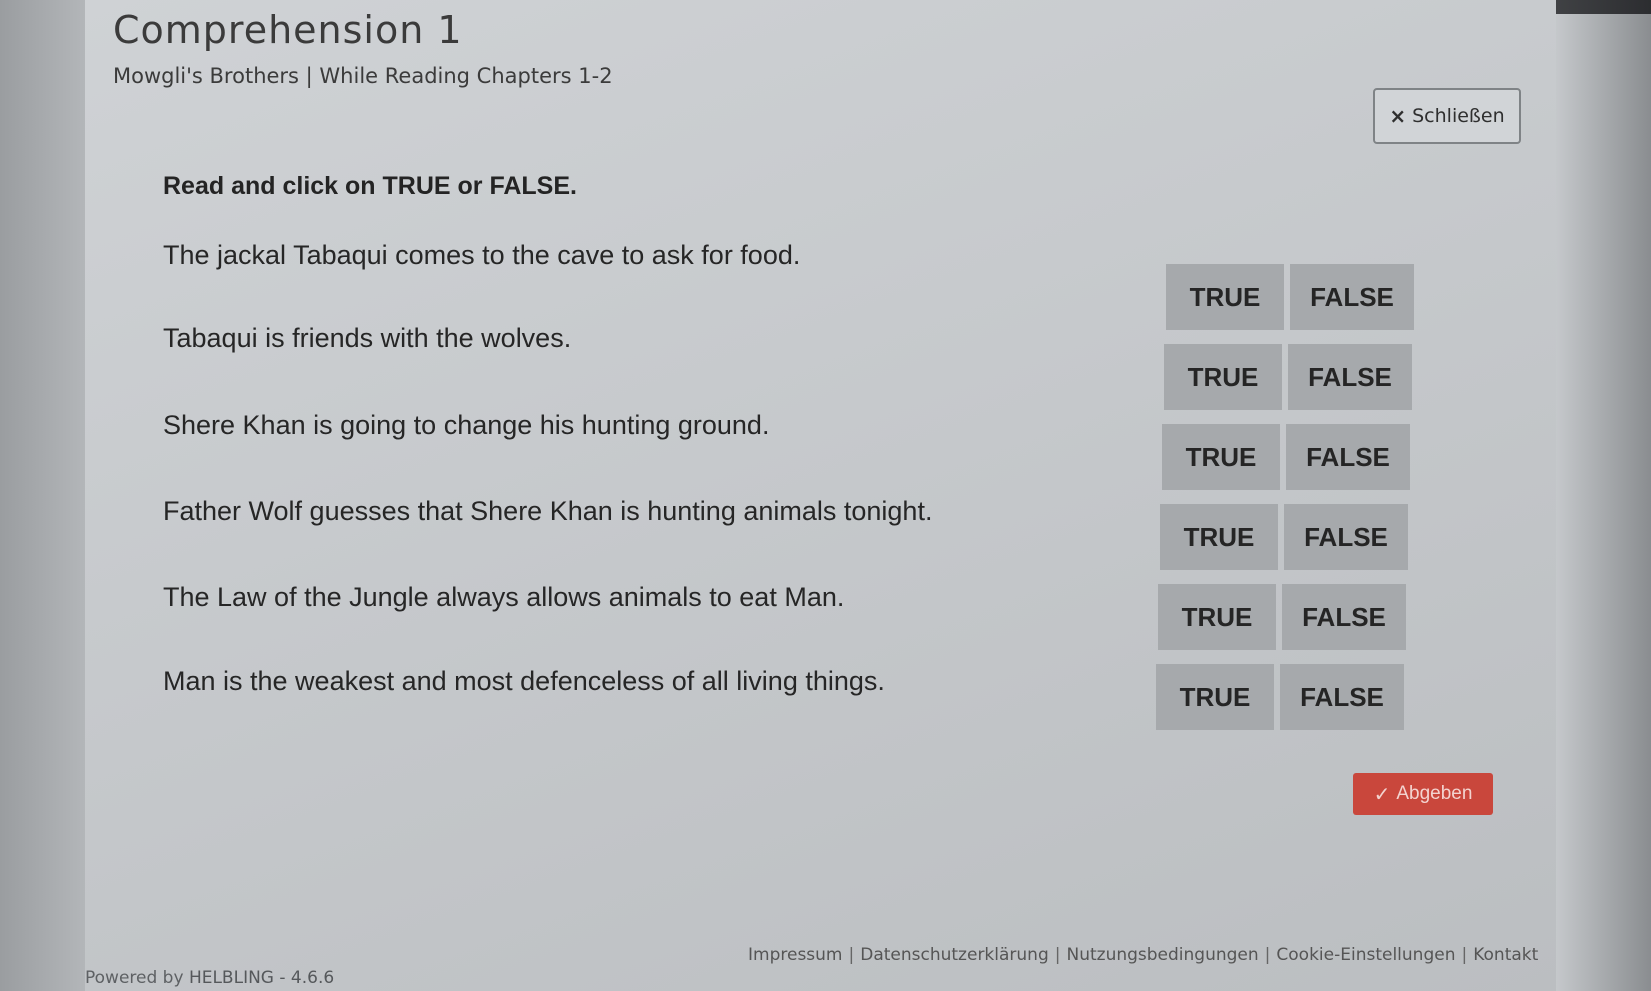 The width and height of the screenshot is (1651, 991). I want to click on answer-group-5: TRUE FALSE, so click(1282, 617).